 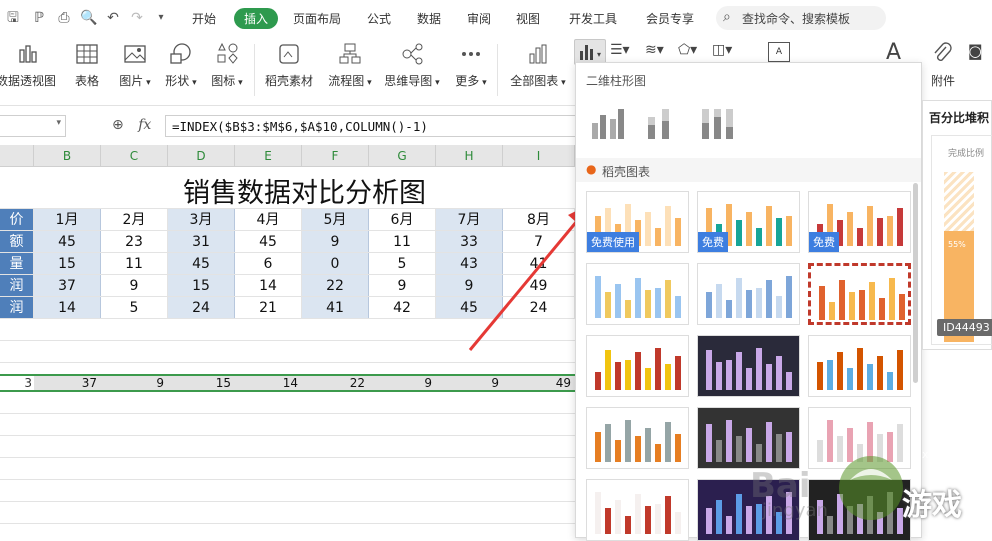 I want to click on zoom-icon: ⊕, so click(x=118, y=125).